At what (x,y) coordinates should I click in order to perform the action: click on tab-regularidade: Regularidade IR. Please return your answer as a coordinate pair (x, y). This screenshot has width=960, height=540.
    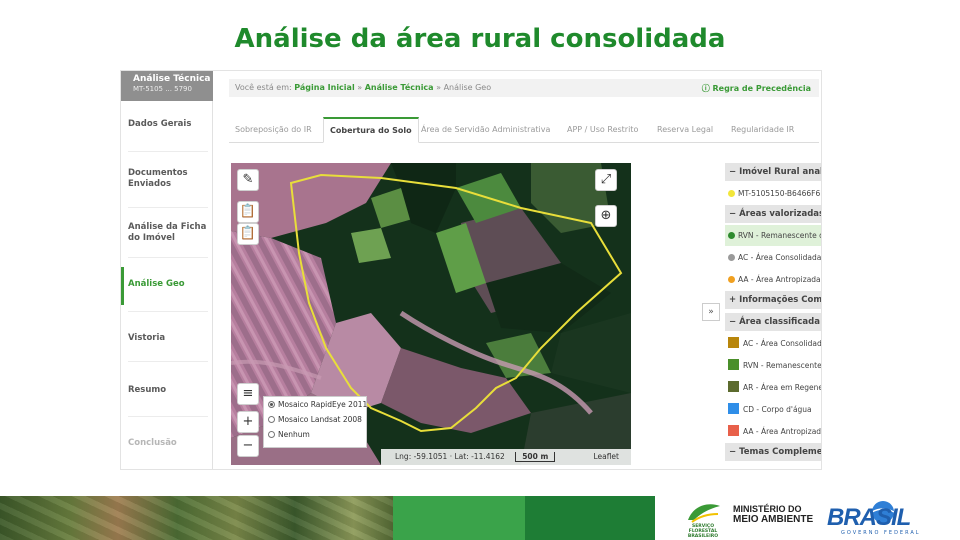
    Looking at the image, I should click on (762, 130).